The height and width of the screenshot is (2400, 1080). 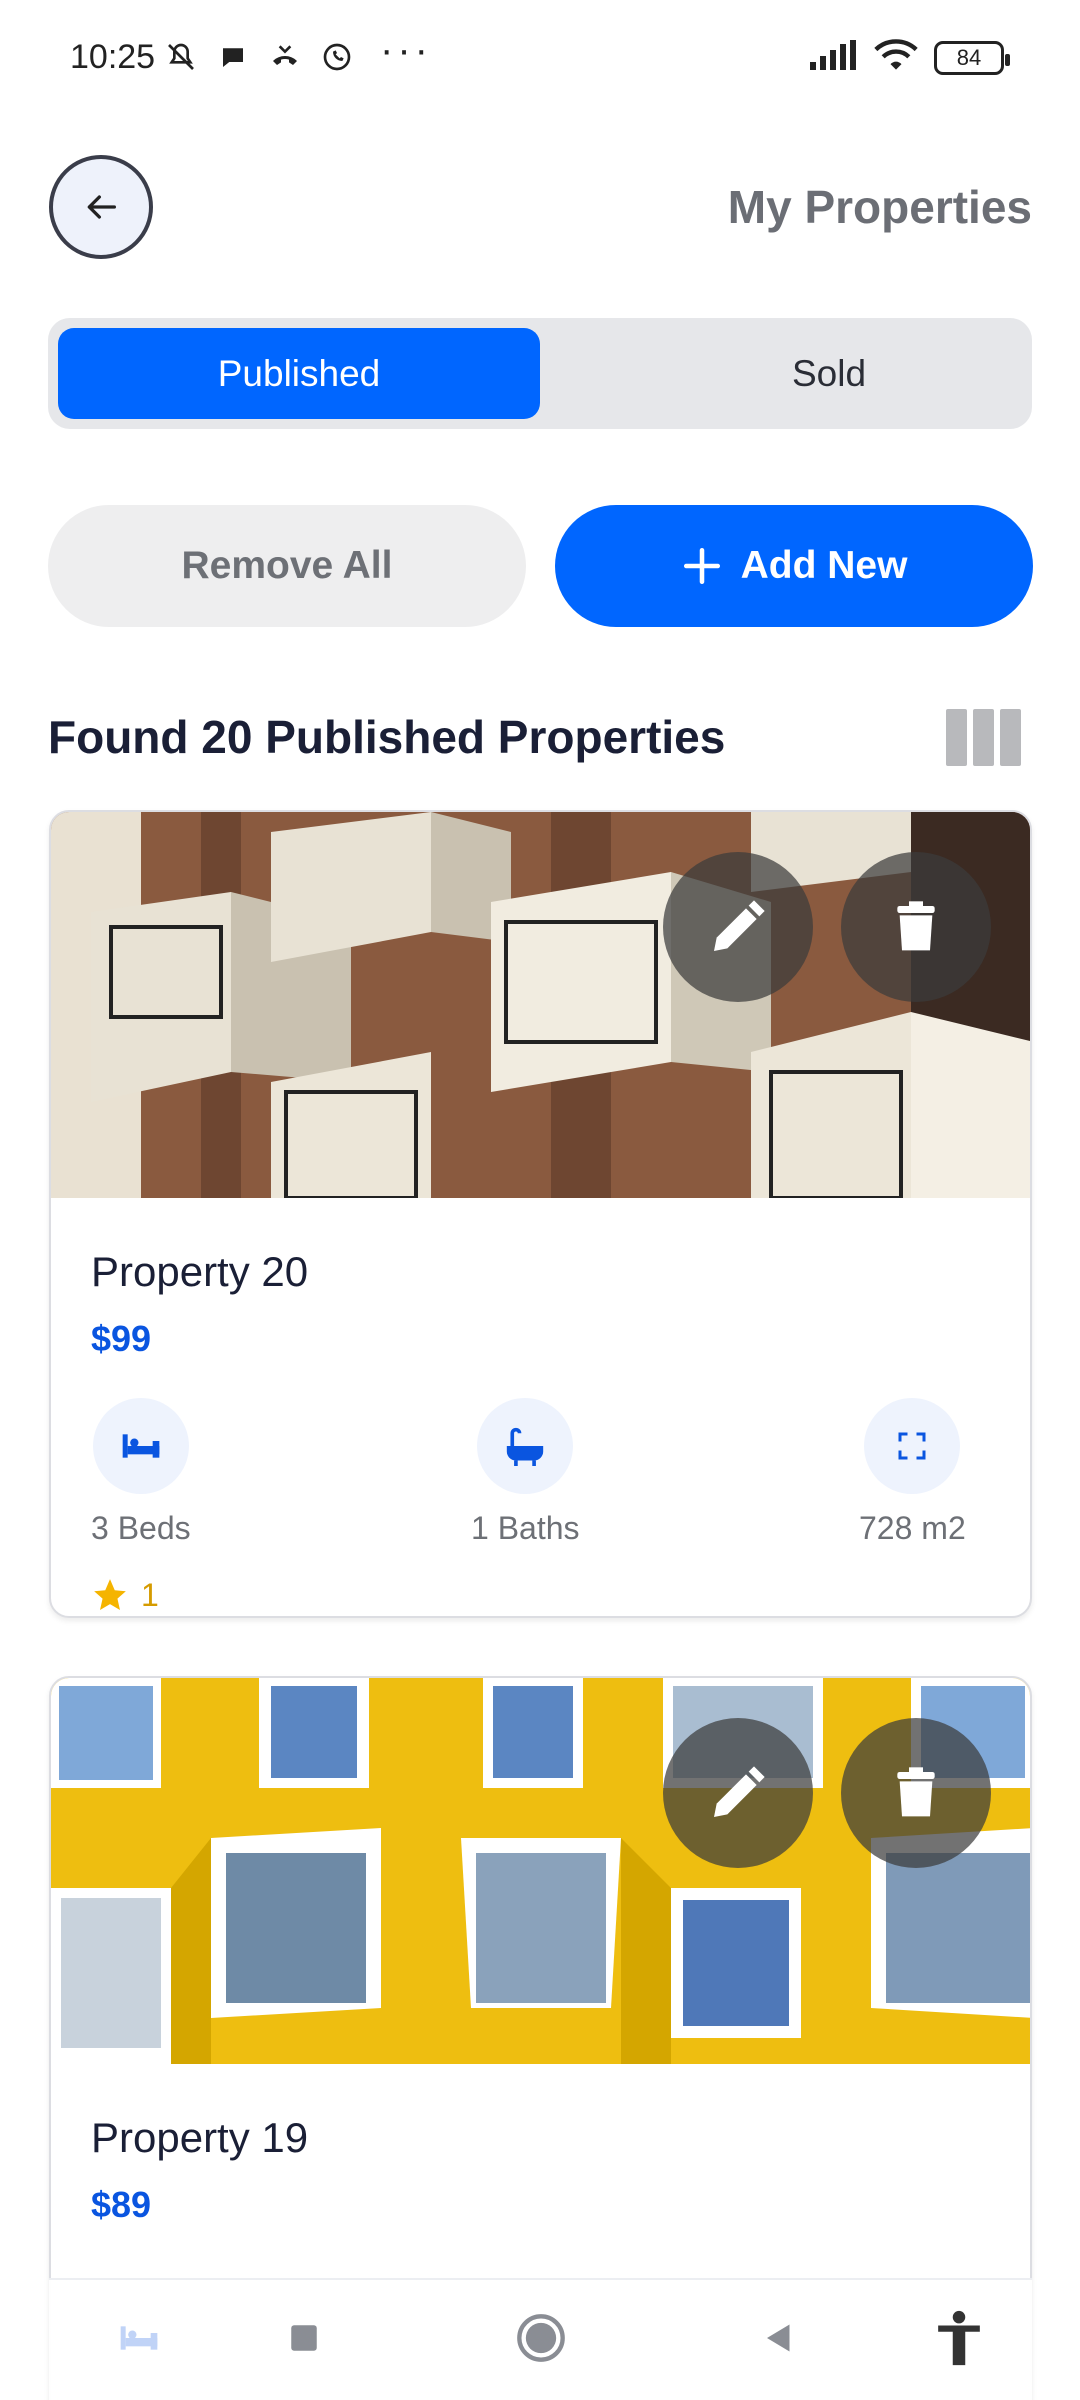 What do you see at coordinates (337, 57) in the screenshot?
I see `whatsapp-icon` at bounding box center [337, 57].